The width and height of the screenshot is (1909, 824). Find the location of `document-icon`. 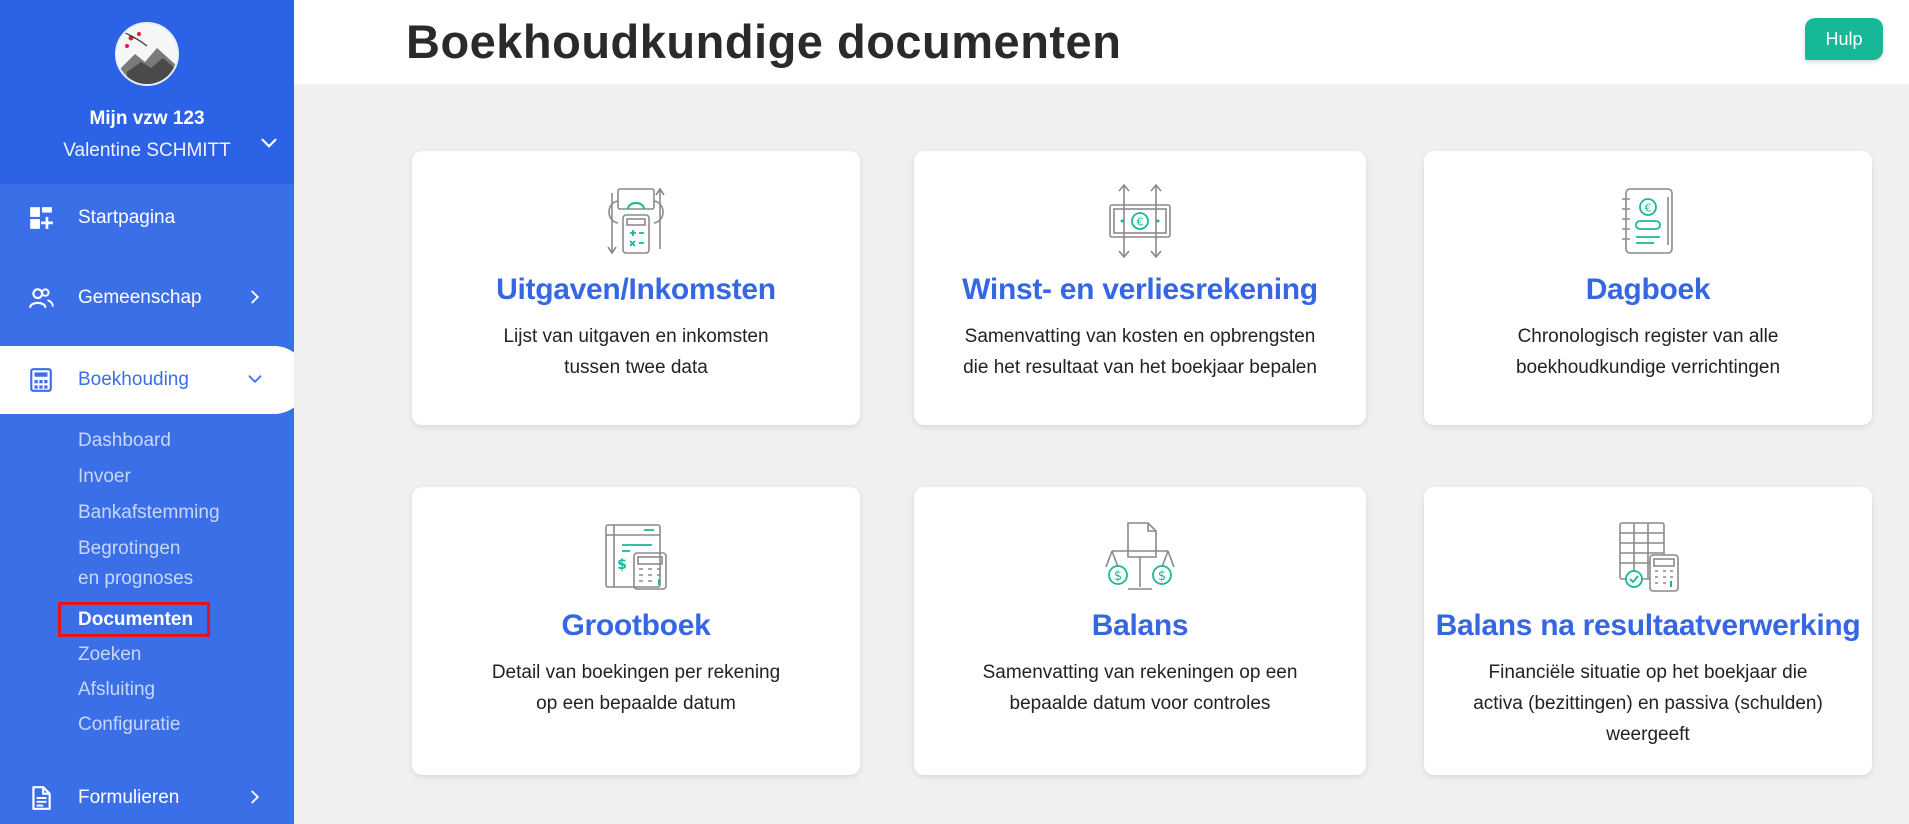

document-icon is located at coordinates (41, 798).